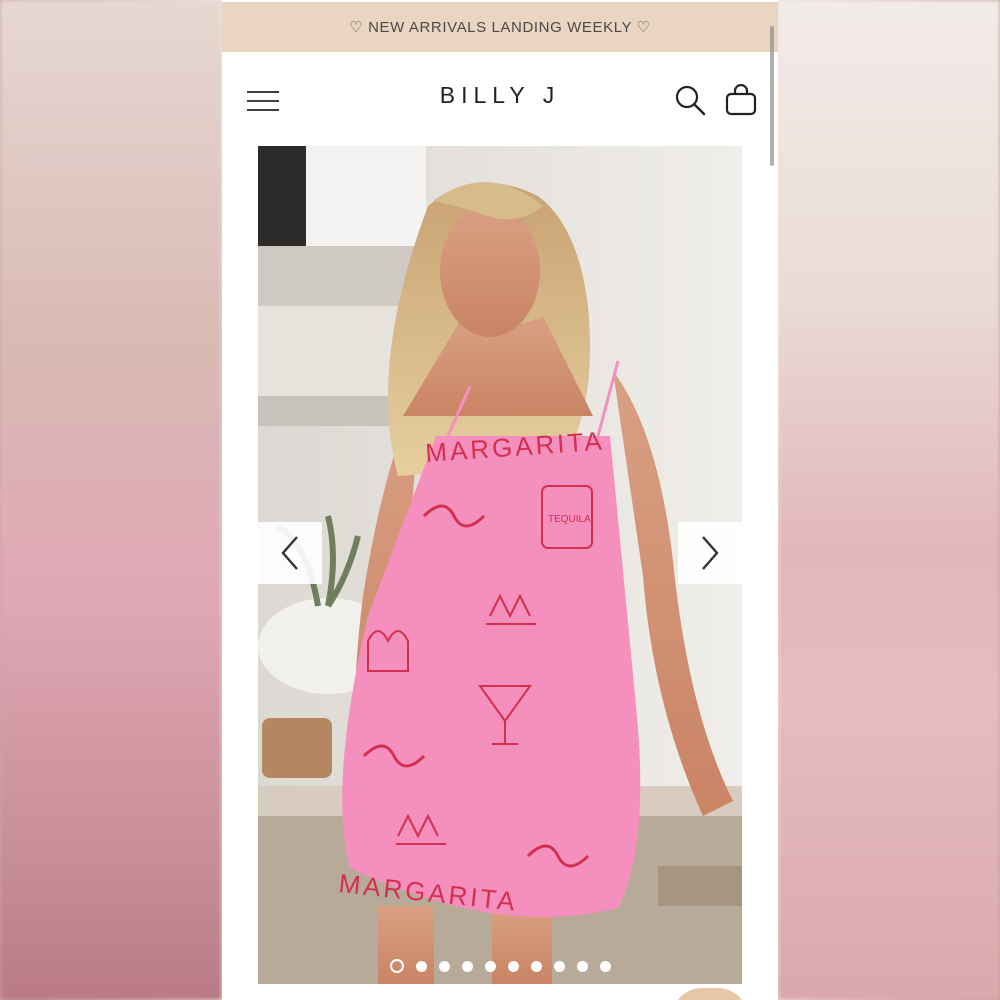  What do you see at coordinates (772, 96) in the screenshot?
I see `page-scrollbar` at bounding box center [772, 96].